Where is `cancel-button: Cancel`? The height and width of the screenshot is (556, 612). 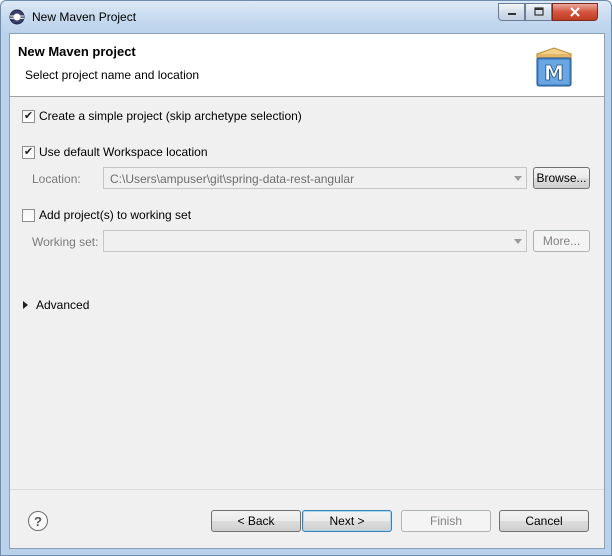
cancel-button: Cancel is located at coordinates (544, 521).